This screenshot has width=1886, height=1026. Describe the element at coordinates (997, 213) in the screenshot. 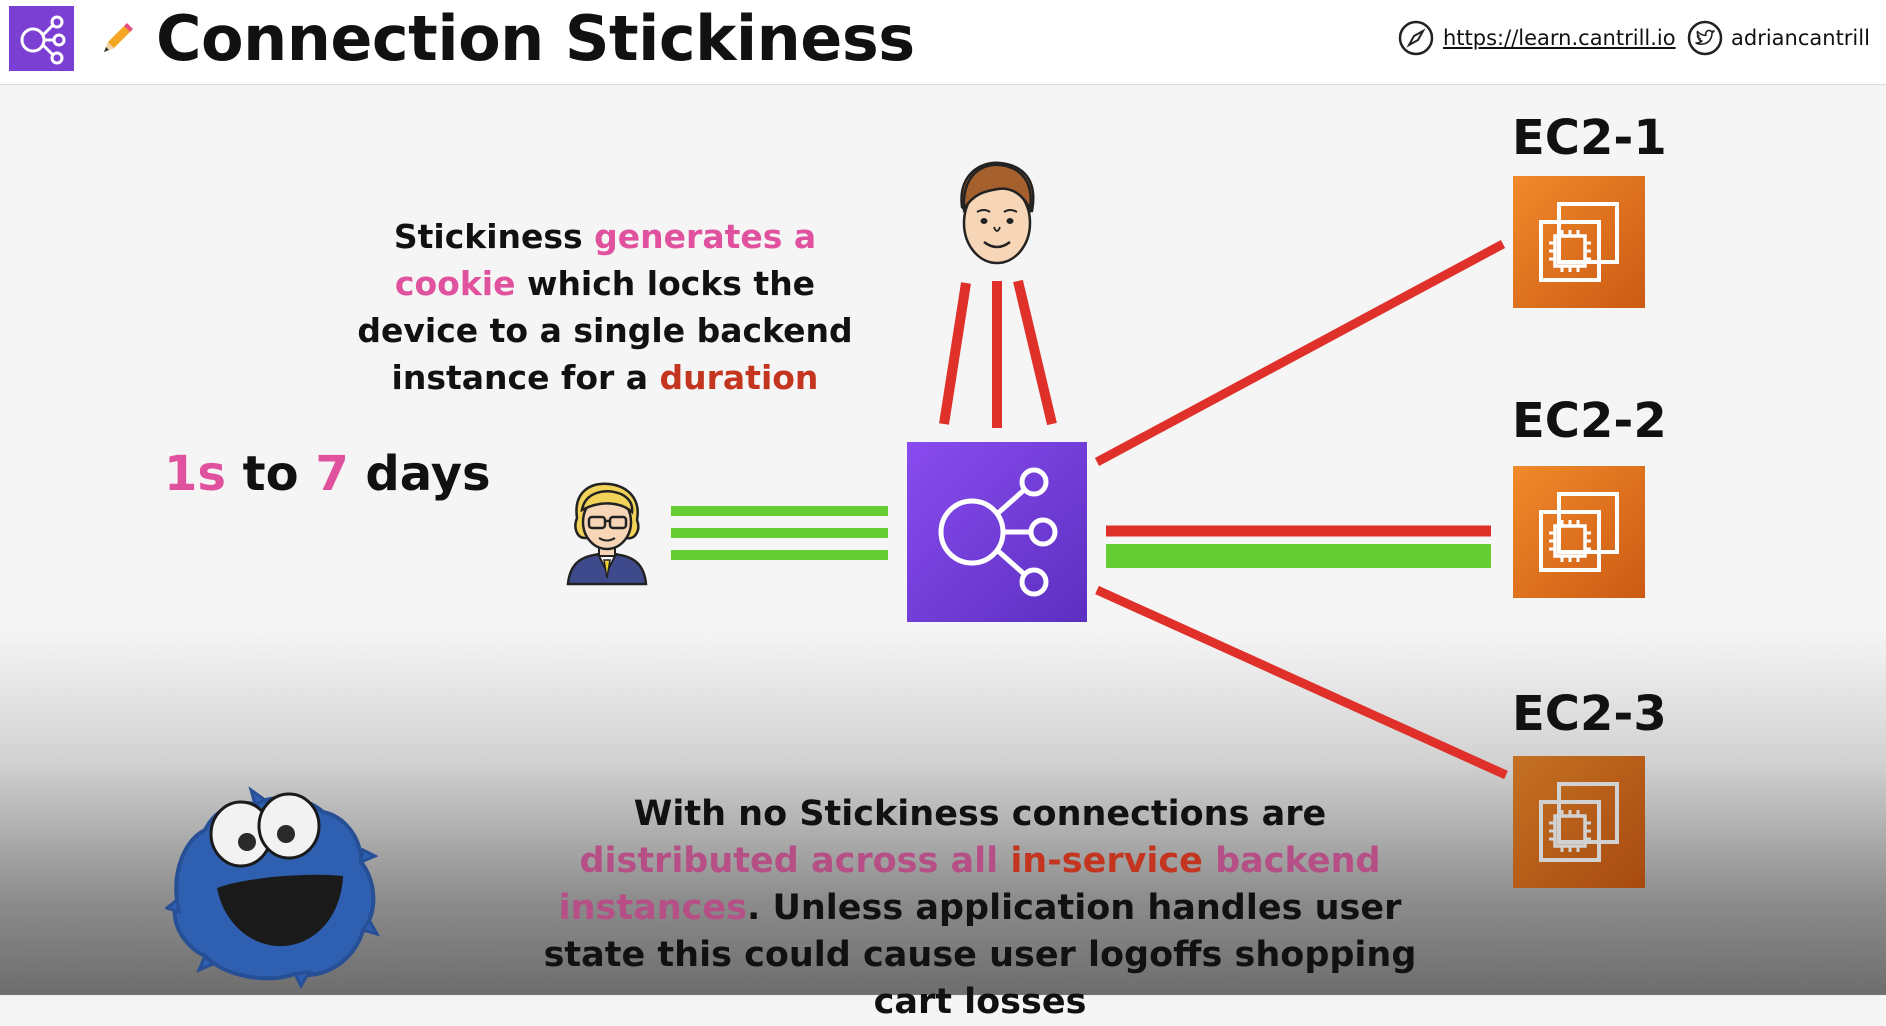

I see `user-male-icon` at that location.